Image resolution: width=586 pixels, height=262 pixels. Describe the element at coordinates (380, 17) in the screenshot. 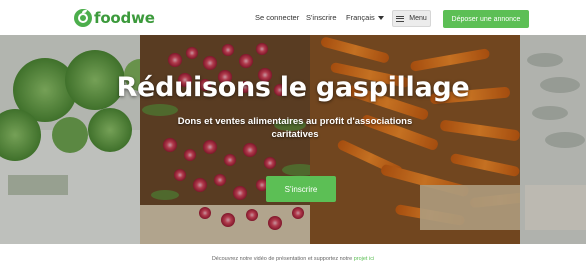

I see `caret-down-icon` at that location.